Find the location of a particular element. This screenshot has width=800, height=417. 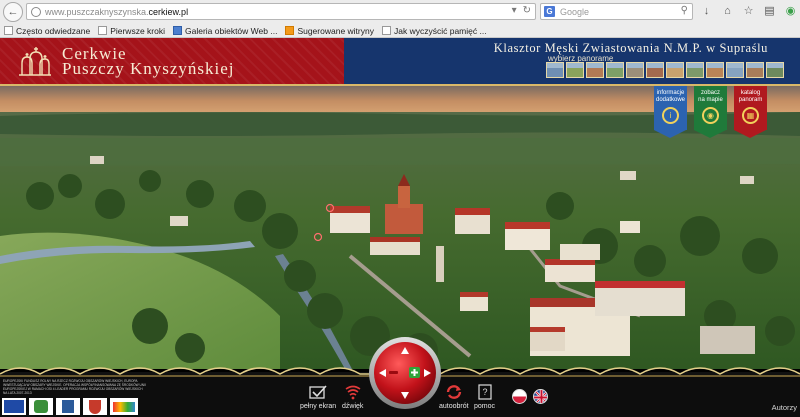

shield-icon is located at coordinates (95, 406).